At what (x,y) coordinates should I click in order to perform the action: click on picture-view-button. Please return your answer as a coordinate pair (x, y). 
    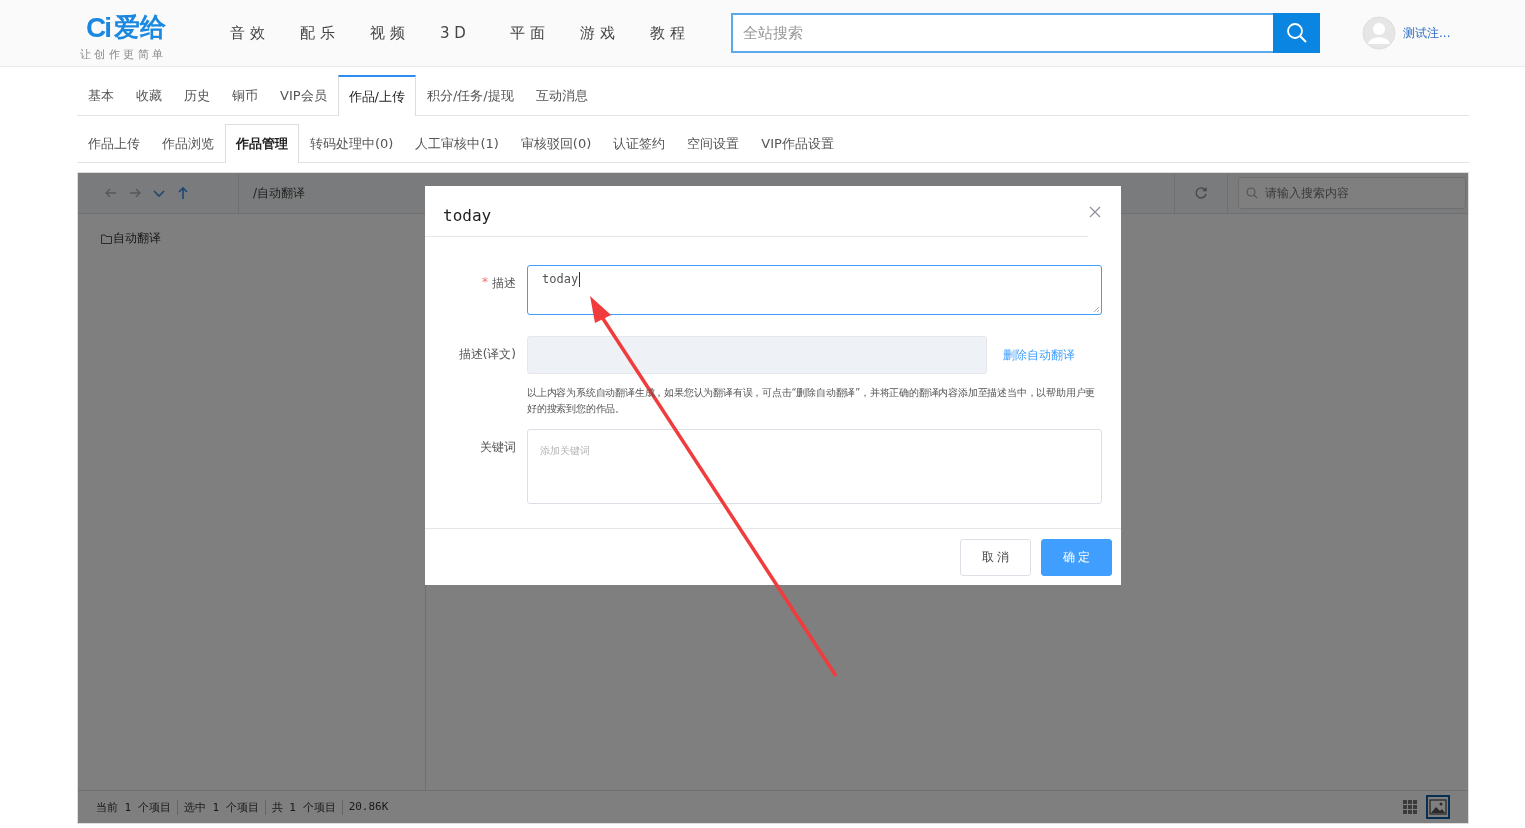
    Looking at the image, I should click on (1438, 807).